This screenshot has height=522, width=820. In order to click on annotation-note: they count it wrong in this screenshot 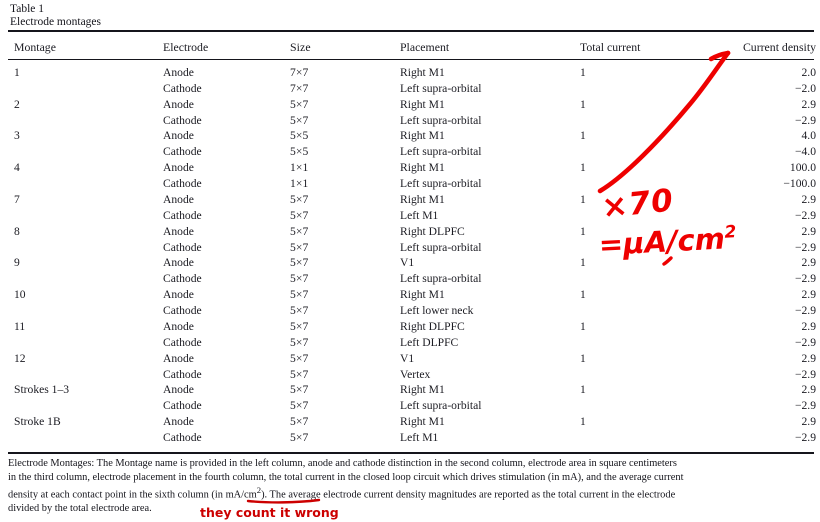, I will do `click(269, 512)`.